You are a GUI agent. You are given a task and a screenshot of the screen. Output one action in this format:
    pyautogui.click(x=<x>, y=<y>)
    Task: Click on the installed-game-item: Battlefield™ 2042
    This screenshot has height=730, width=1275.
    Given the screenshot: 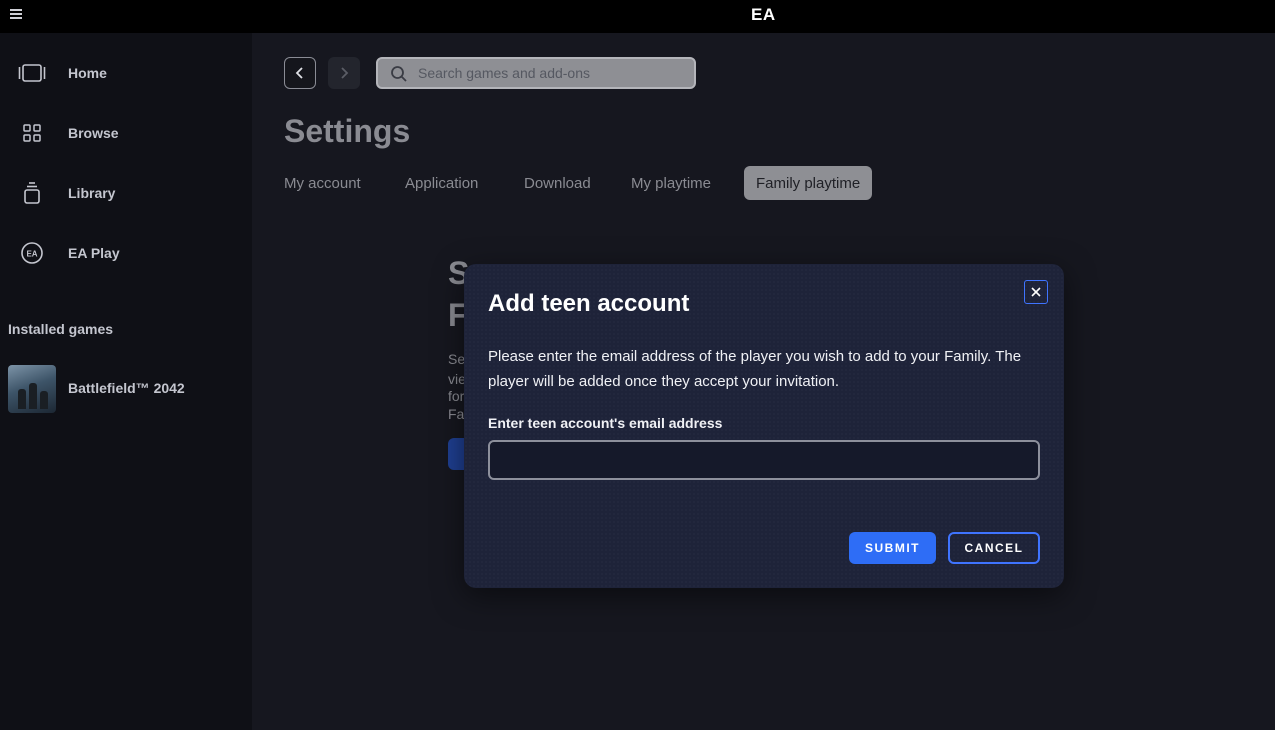 What is the action you would take?
    pyautogui.click(x=126, y=389)
    